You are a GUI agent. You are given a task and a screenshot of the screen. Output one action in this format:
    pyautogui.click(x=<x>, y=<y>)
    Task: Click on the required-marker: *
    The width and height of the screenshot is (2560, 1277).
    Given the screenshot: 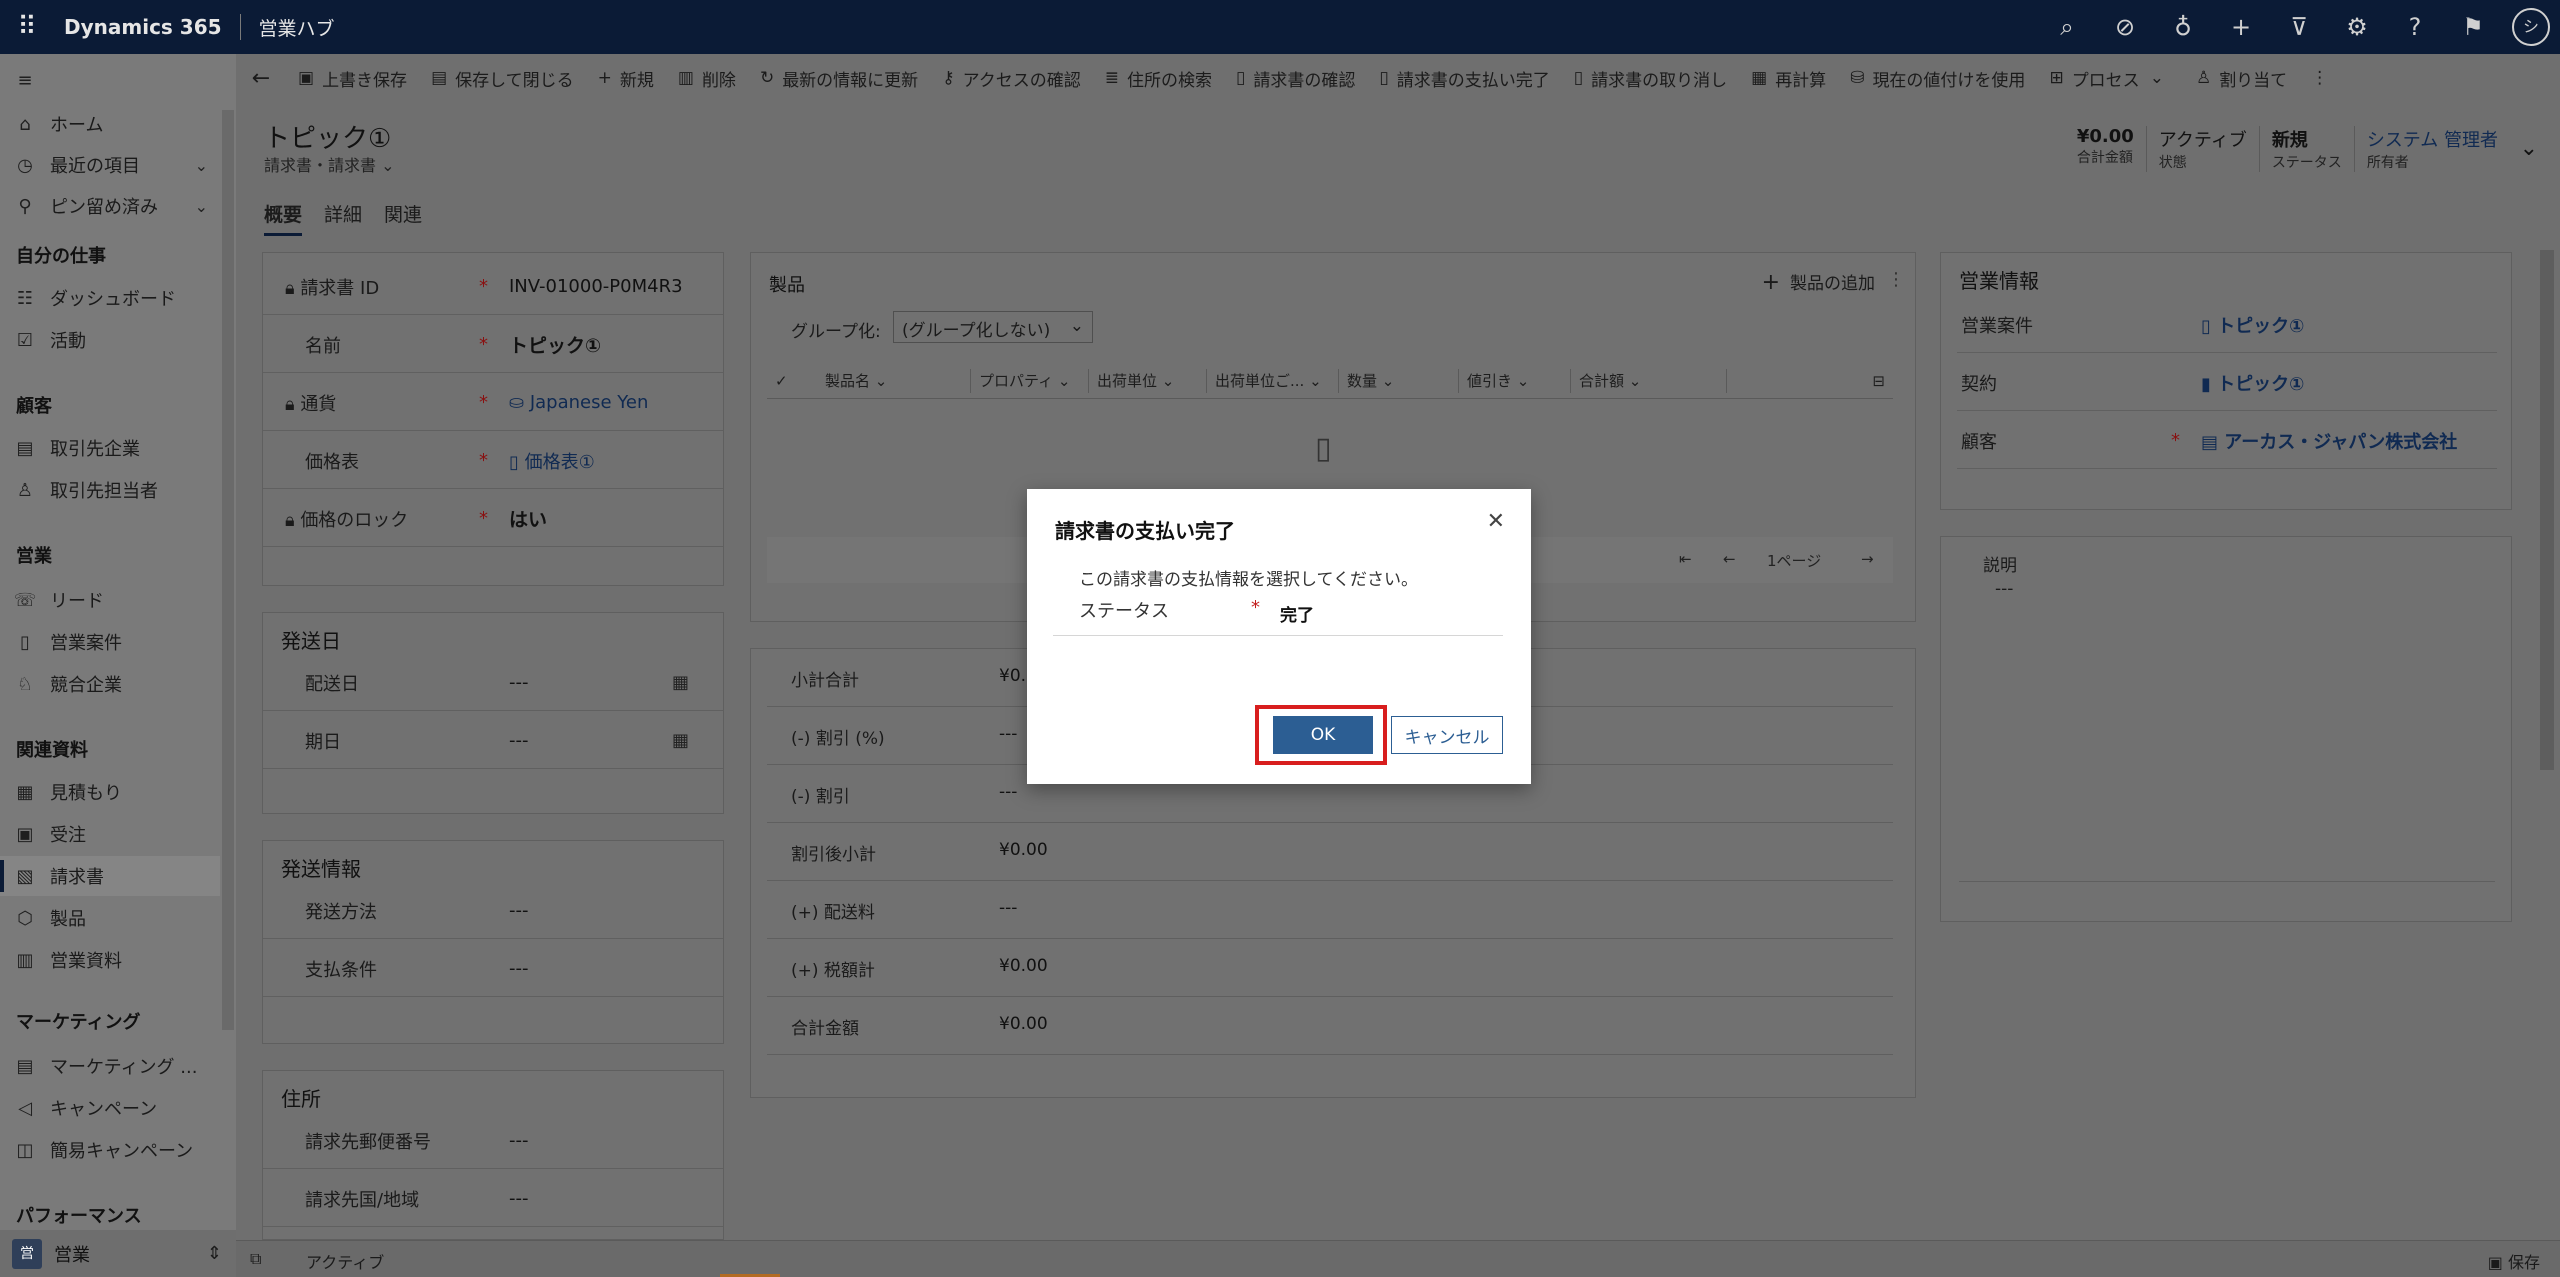 What is the action you would take?
    pyautogui.click(x=483, y=518)
    